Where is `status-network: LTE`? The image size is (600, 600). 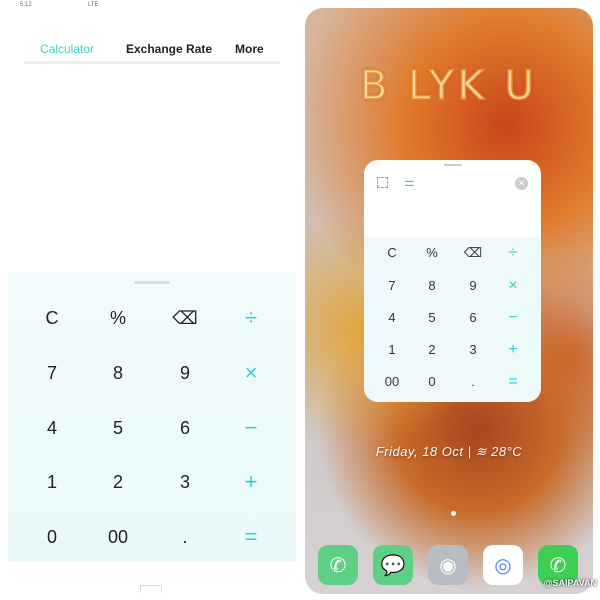
status-network: LTE is located at coordinates (93, 5).